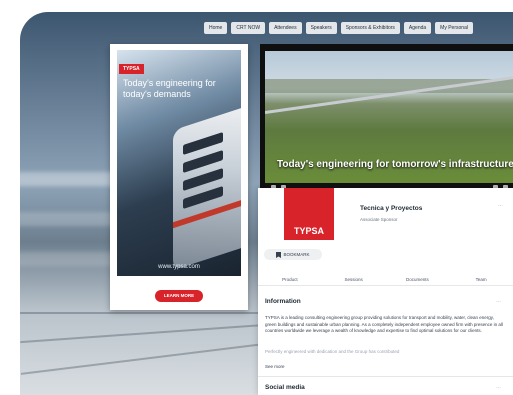  I want to click on company-name: Tecnica y Proyectos, so click(391, 208).